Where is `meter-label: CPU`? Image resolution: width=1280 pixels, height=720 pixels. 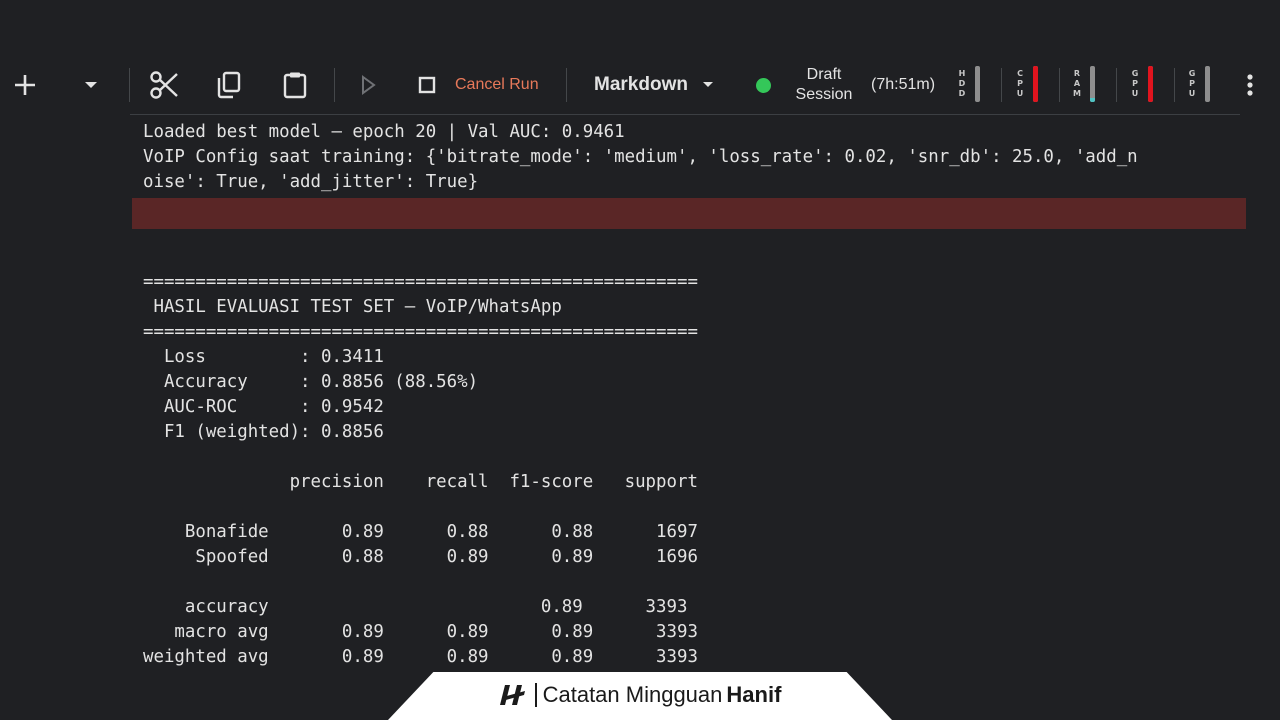
meter-label: CPU is located at coordinates (1020, 84).